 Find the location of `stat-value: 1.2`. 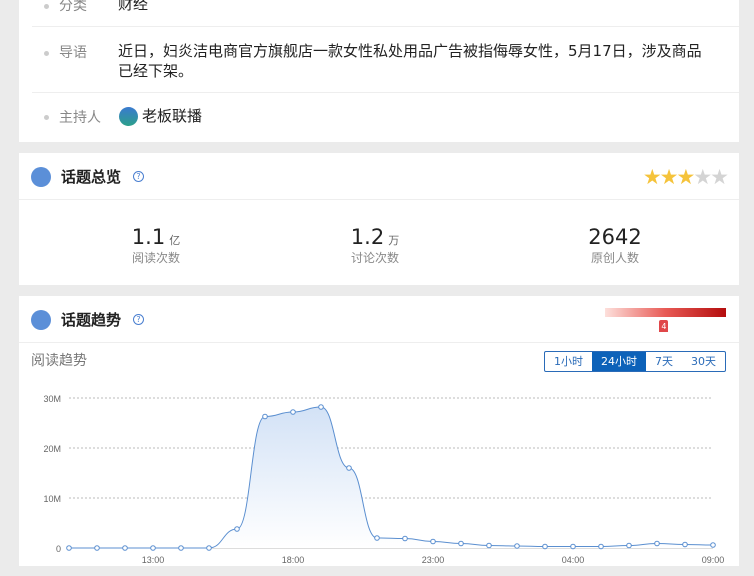

stat-value: 1.2 is located at coordinates (367, 237).